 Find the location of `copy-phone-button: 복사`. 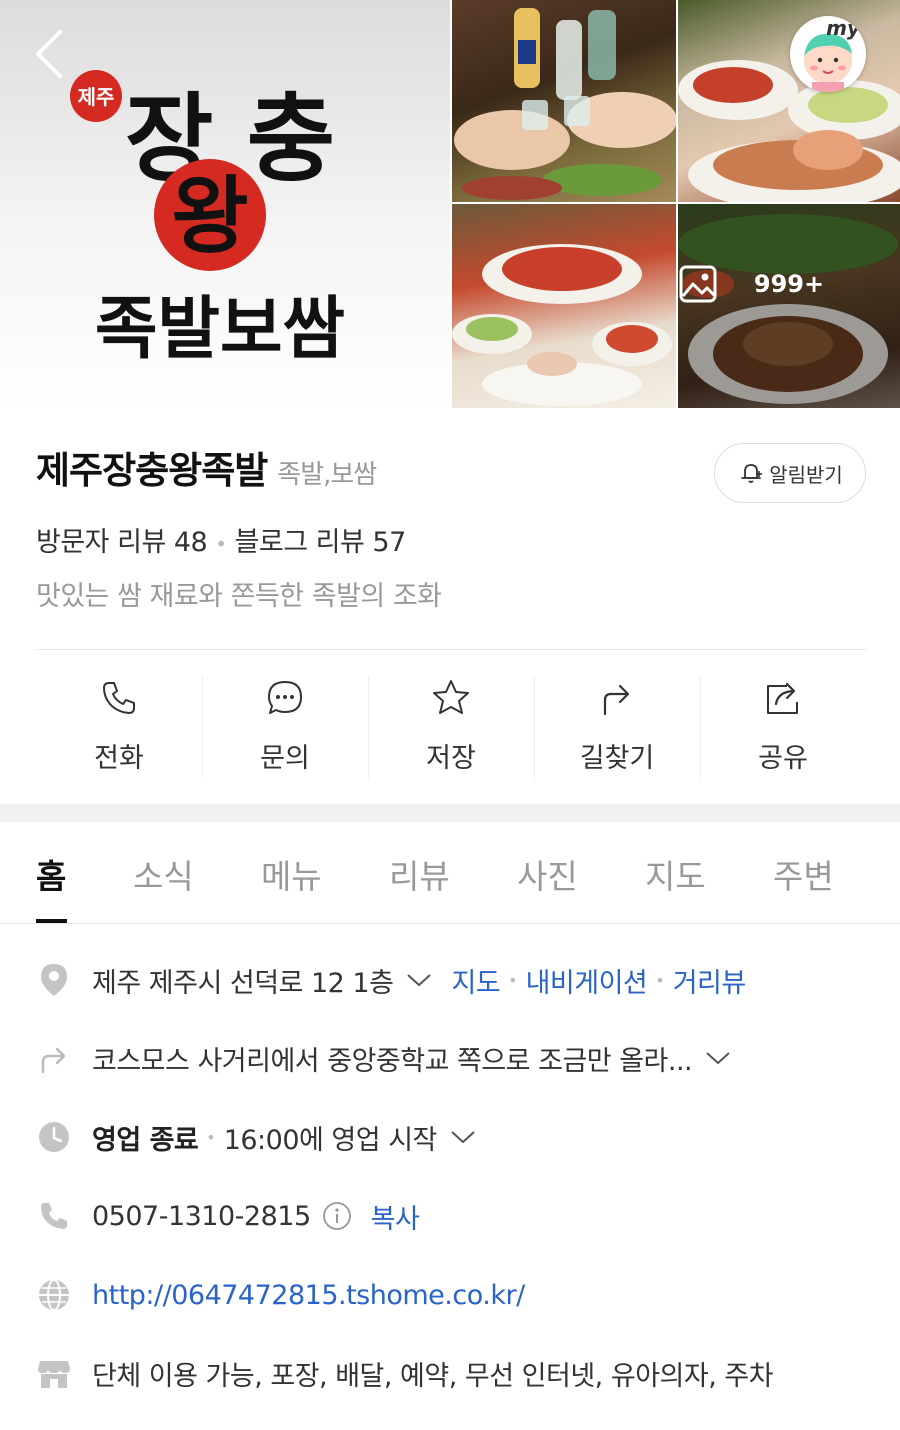

copy-phone-button: 복사 is located at coordinates (395, 1216).